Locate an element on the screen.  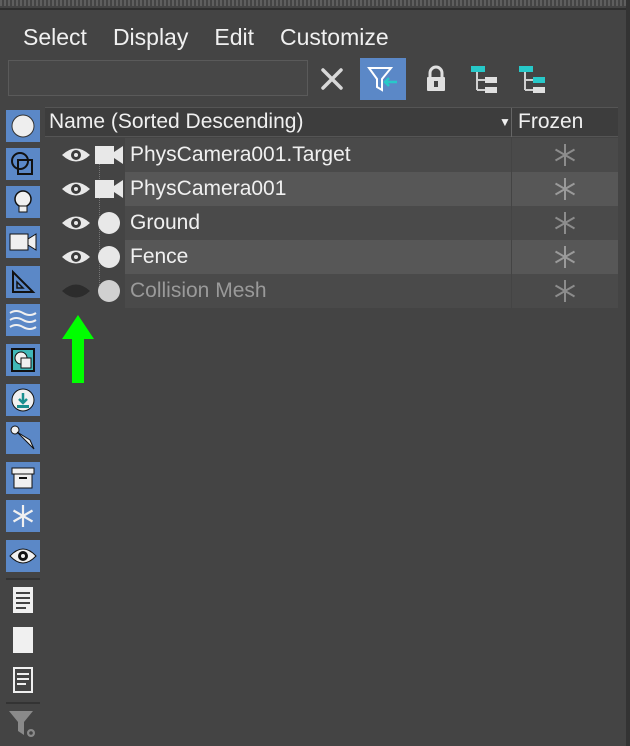
hierarchy-icon is located at coordinates (484, 79).